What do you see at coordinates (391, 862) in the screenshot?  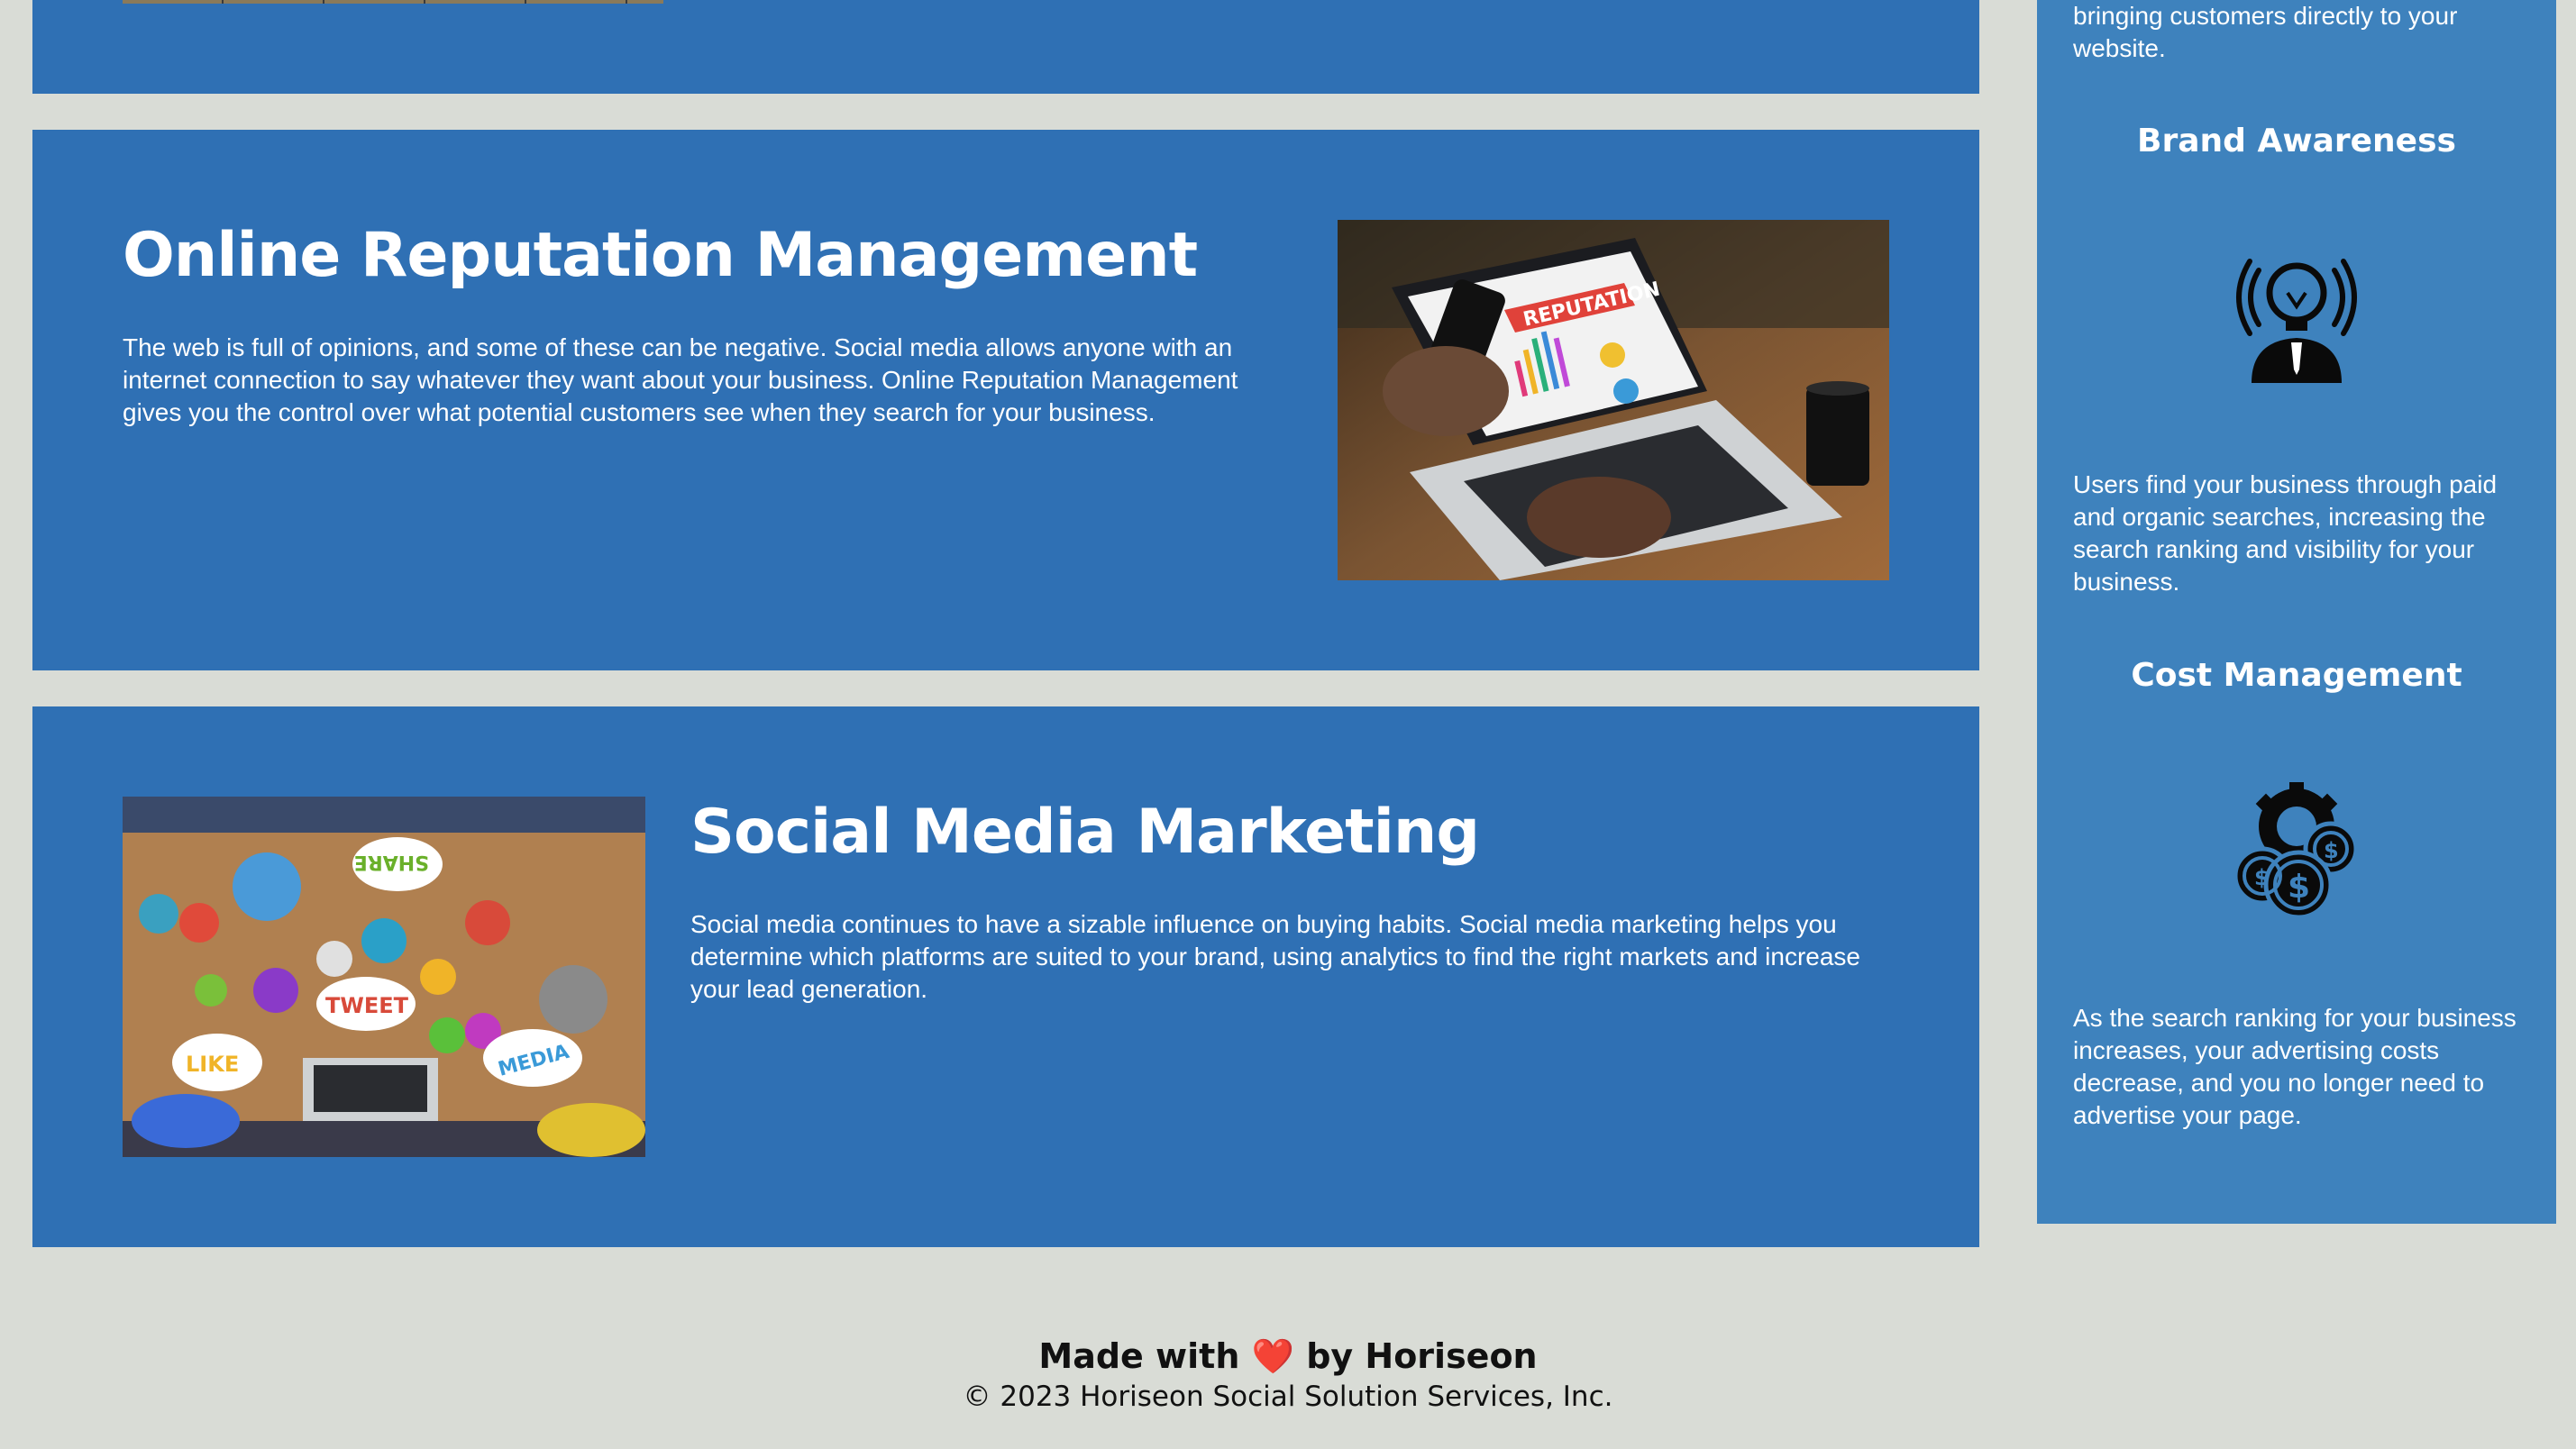 I see `share-bubble-label: SHARE` at bounding box center [391, 862].